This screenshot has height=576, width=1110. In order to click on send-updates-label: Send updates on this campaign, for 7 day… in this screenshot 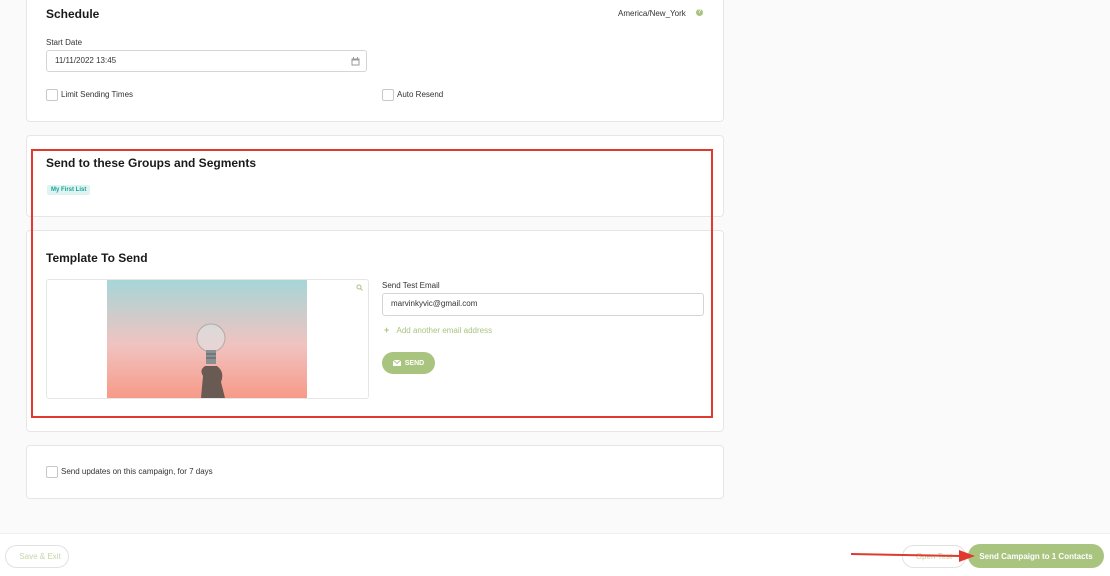, I will do `click(137, 471)`.